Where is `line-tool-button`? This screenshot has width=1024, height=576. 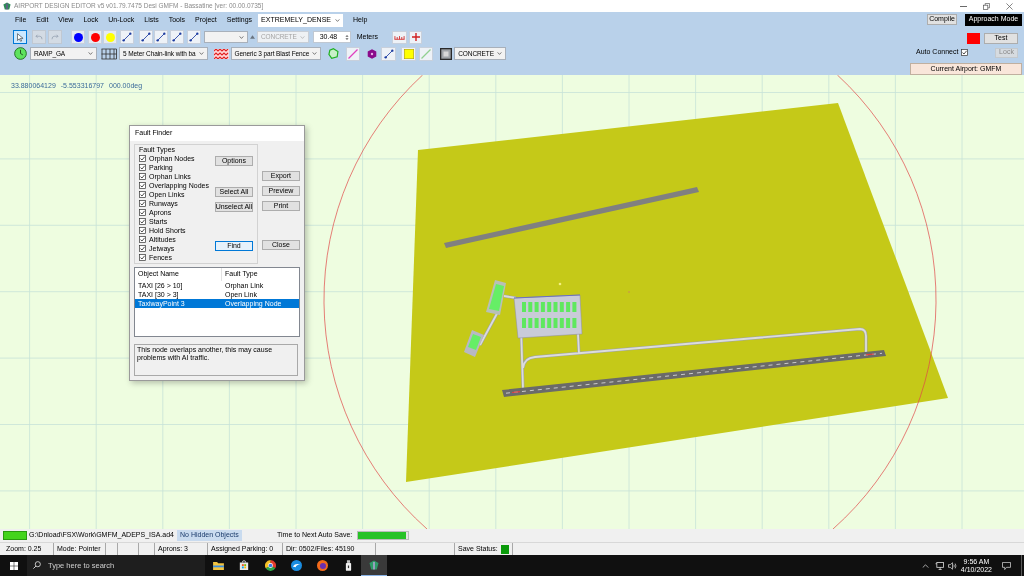 line-tool-button is located at coordinates (353, 53).